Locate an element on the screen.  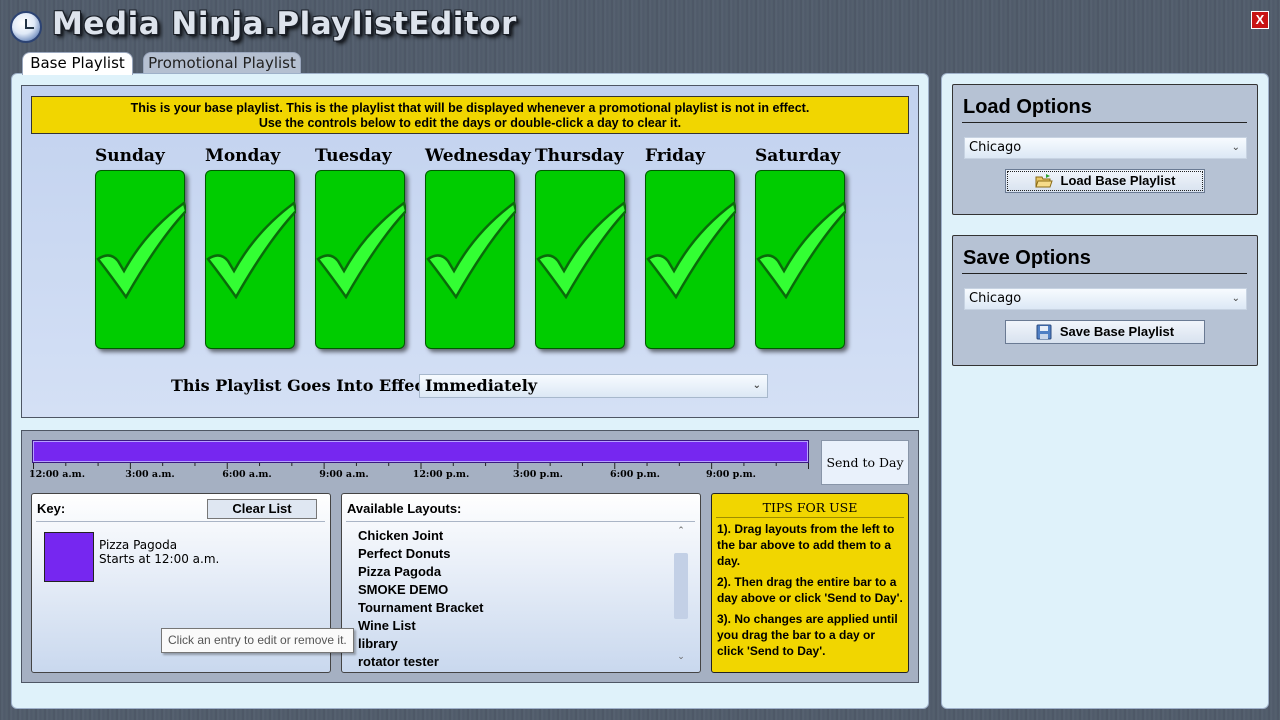
save-options-title: Save Options is located at coordinates (1027, 258).